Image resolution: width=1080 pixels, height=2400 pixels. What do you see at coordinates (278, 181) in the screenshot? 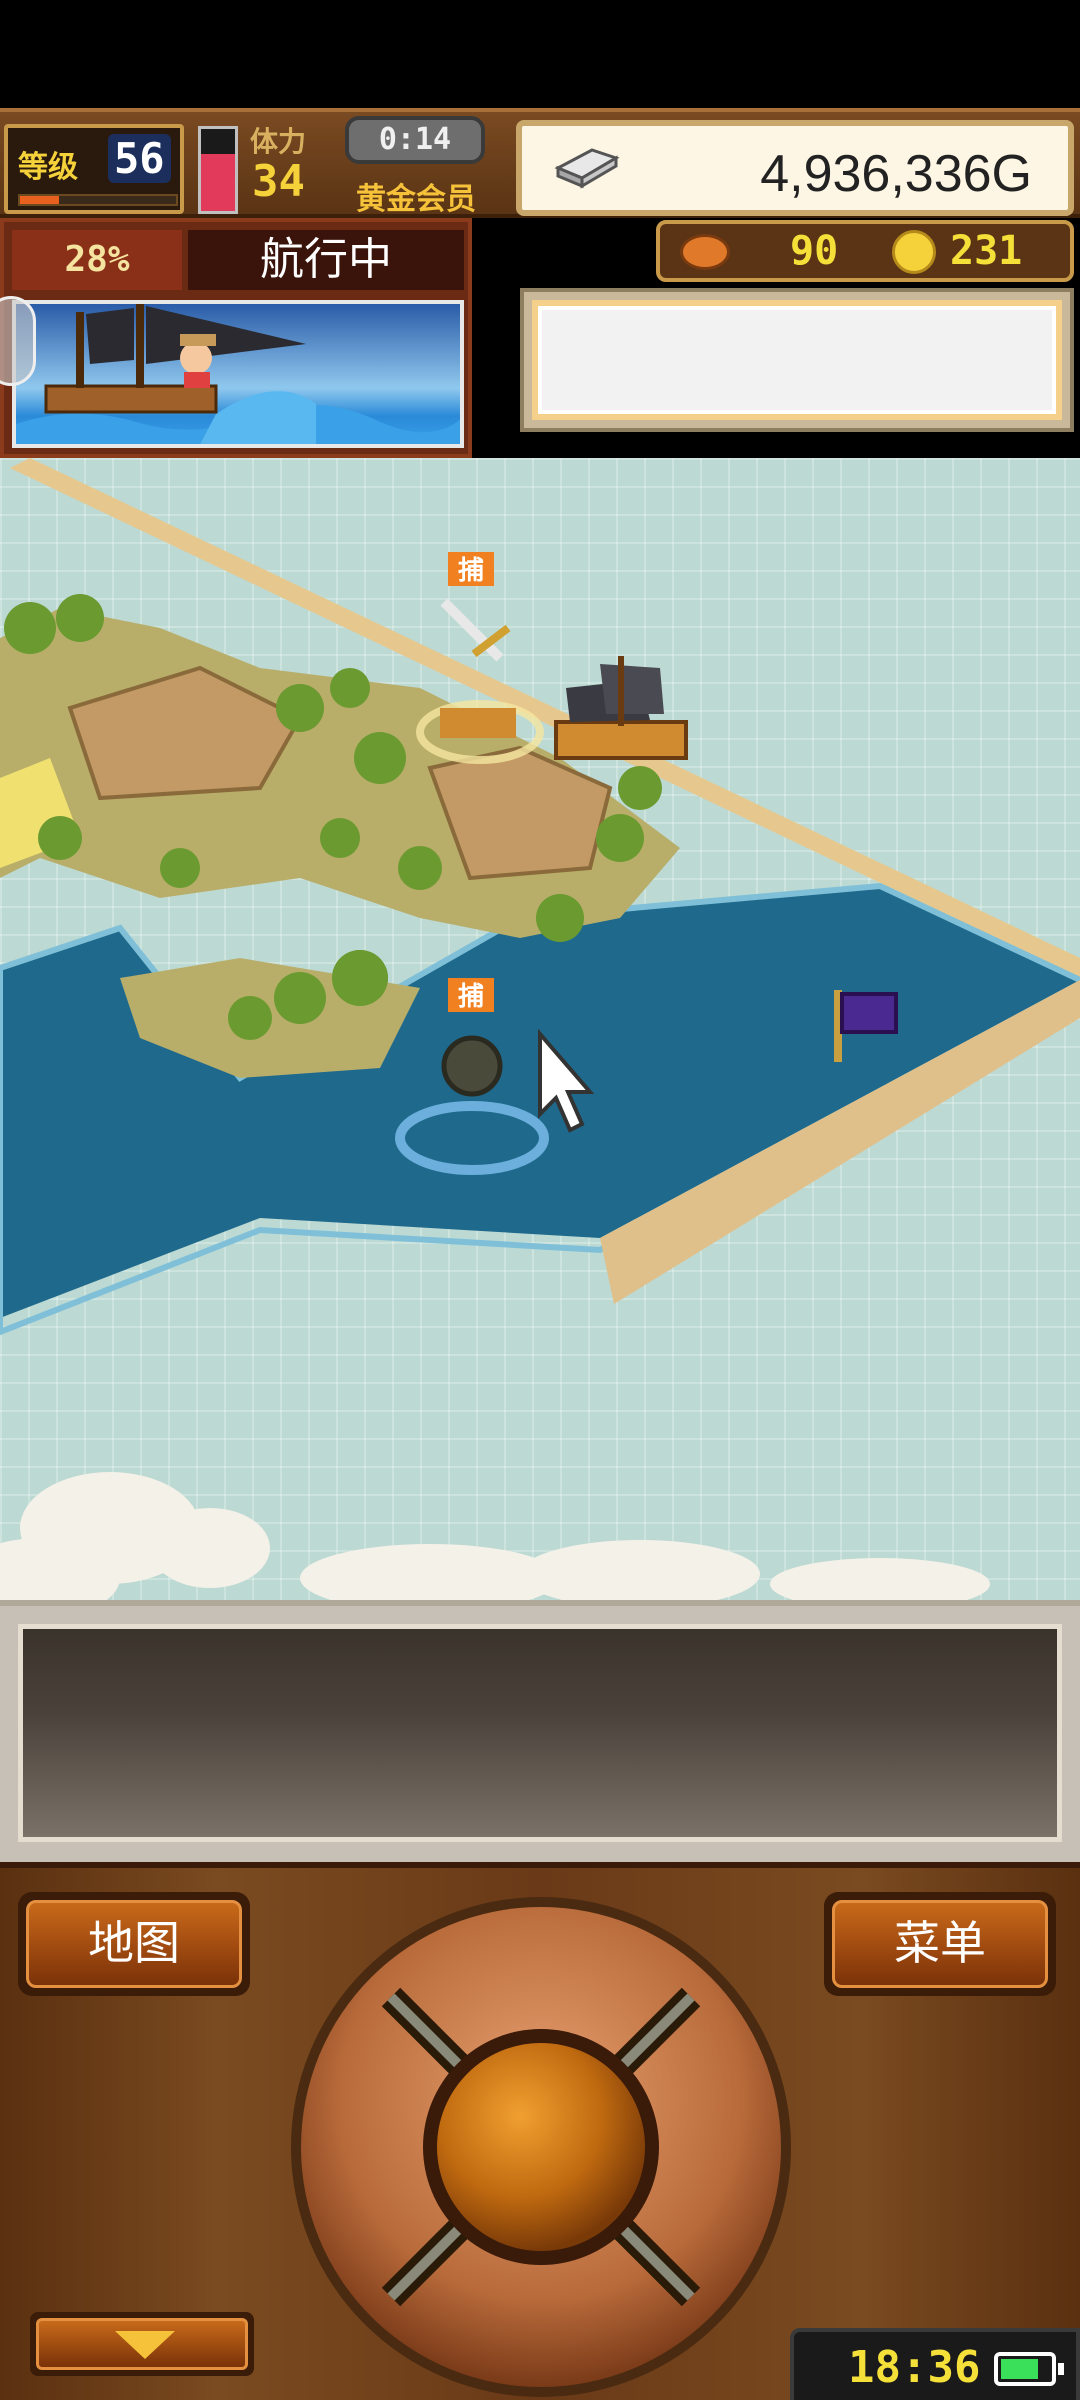
I see `stamina-value: 34` at bounding box center [278, 181].